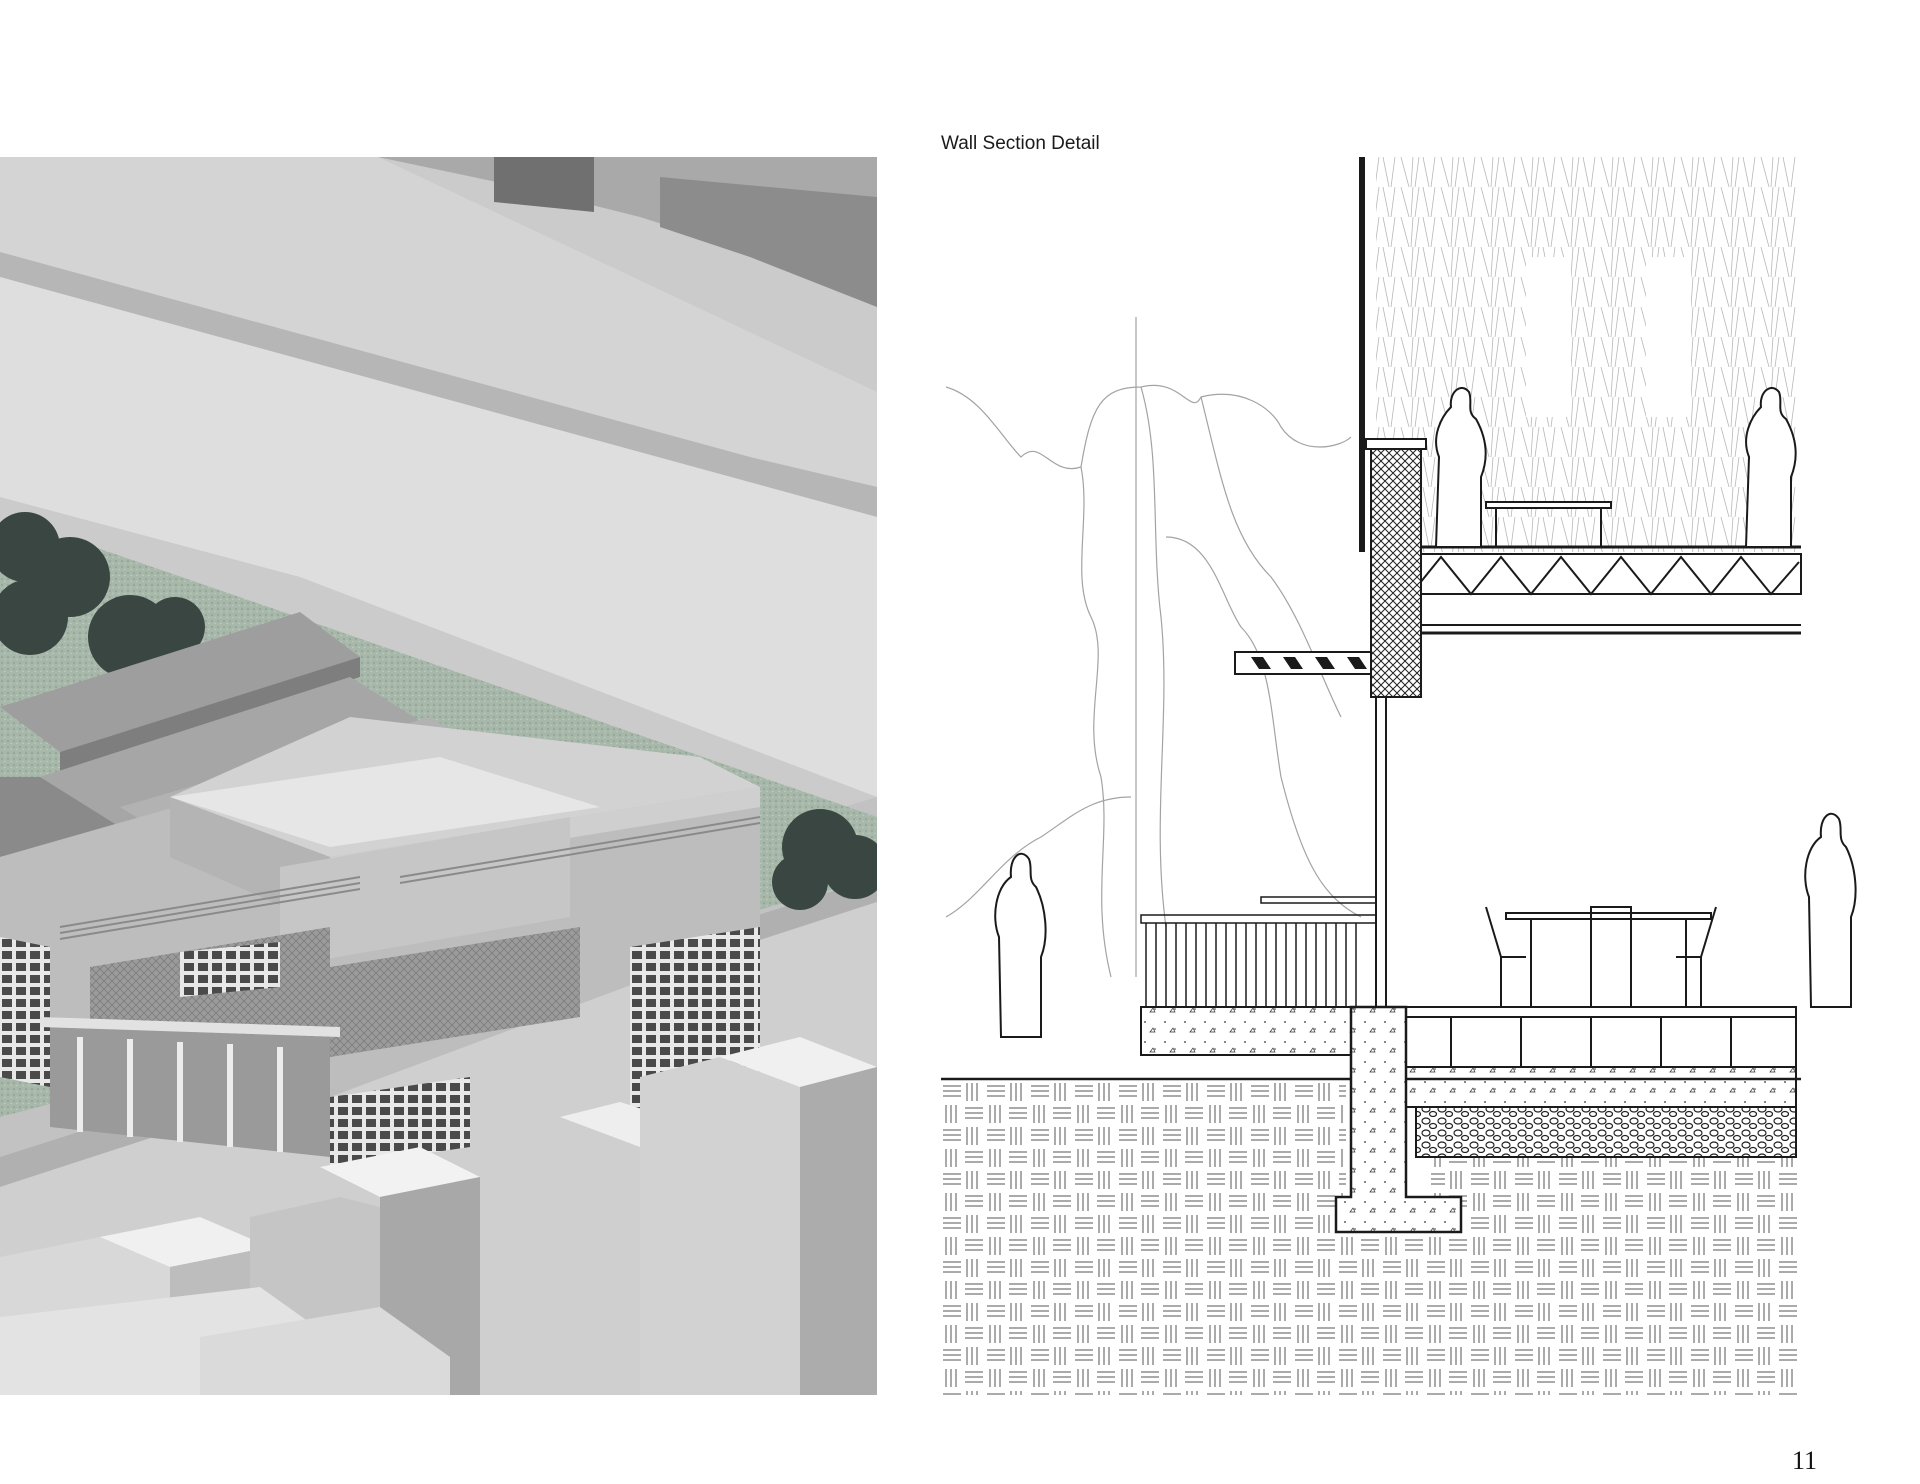 This screenshot has width=1920, height=1484. What do you see at coordinates (1805, 1460) in the screenshot?
I see `page-number: 11` at bounding box center [1805, 1460].